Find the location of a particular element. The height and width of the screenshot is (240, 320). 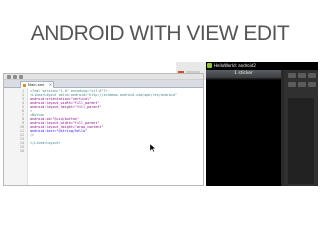

code-line: /> is located at coordinates (32, 135).